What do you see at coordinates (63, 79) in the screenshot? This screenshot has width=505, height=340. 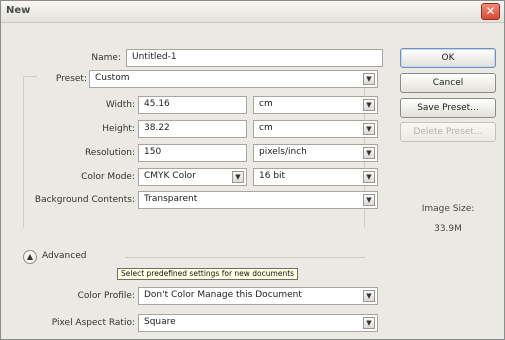 I see `preset-label: Preset:` at bounding box center [63, 79].